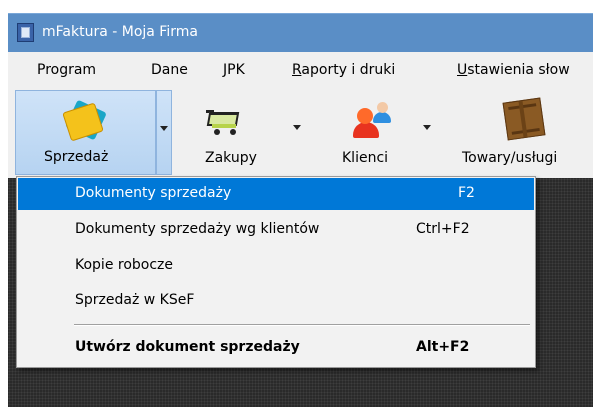 The image size is (593, 407). I want to click on sprzedaz-dropdown-arrow, so click(164, 132).